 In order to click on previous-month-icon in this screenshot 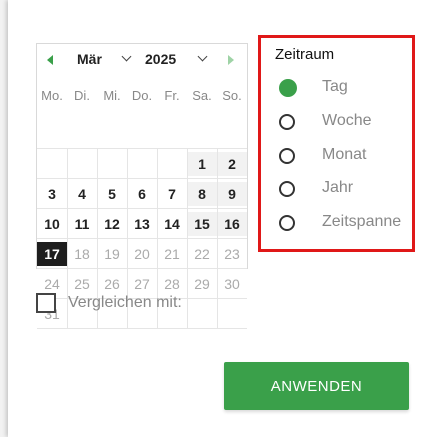, I will do `click(50, 60)`.